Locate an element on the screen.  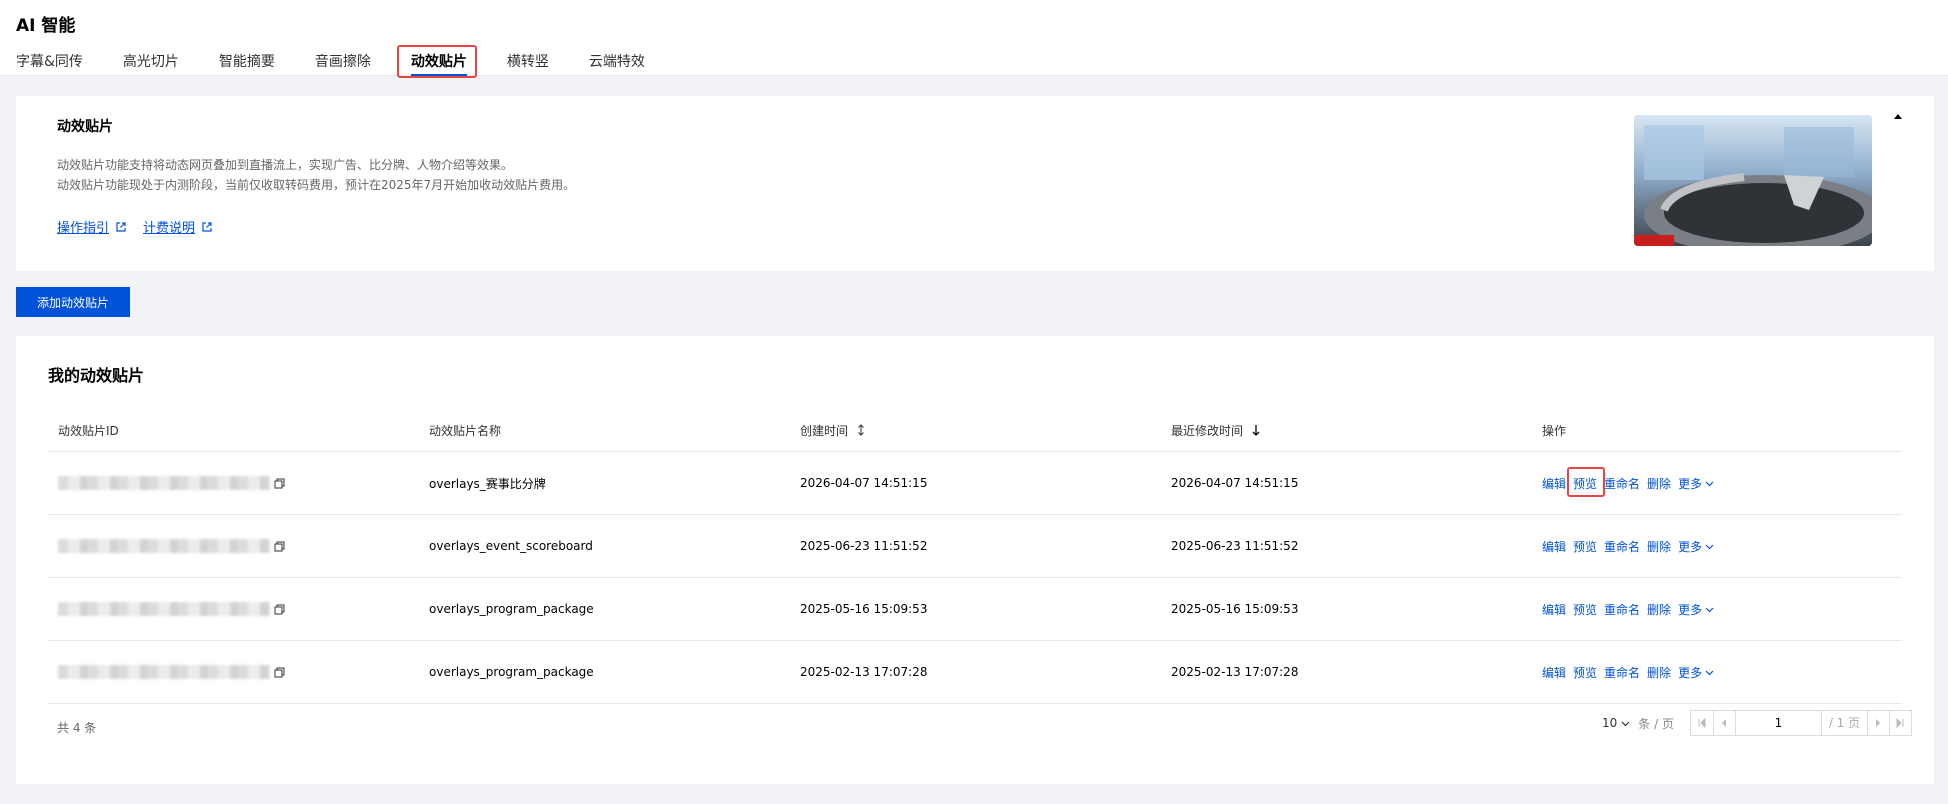
tab-summary: 智能摘要 is located at coordinates (247, 62).